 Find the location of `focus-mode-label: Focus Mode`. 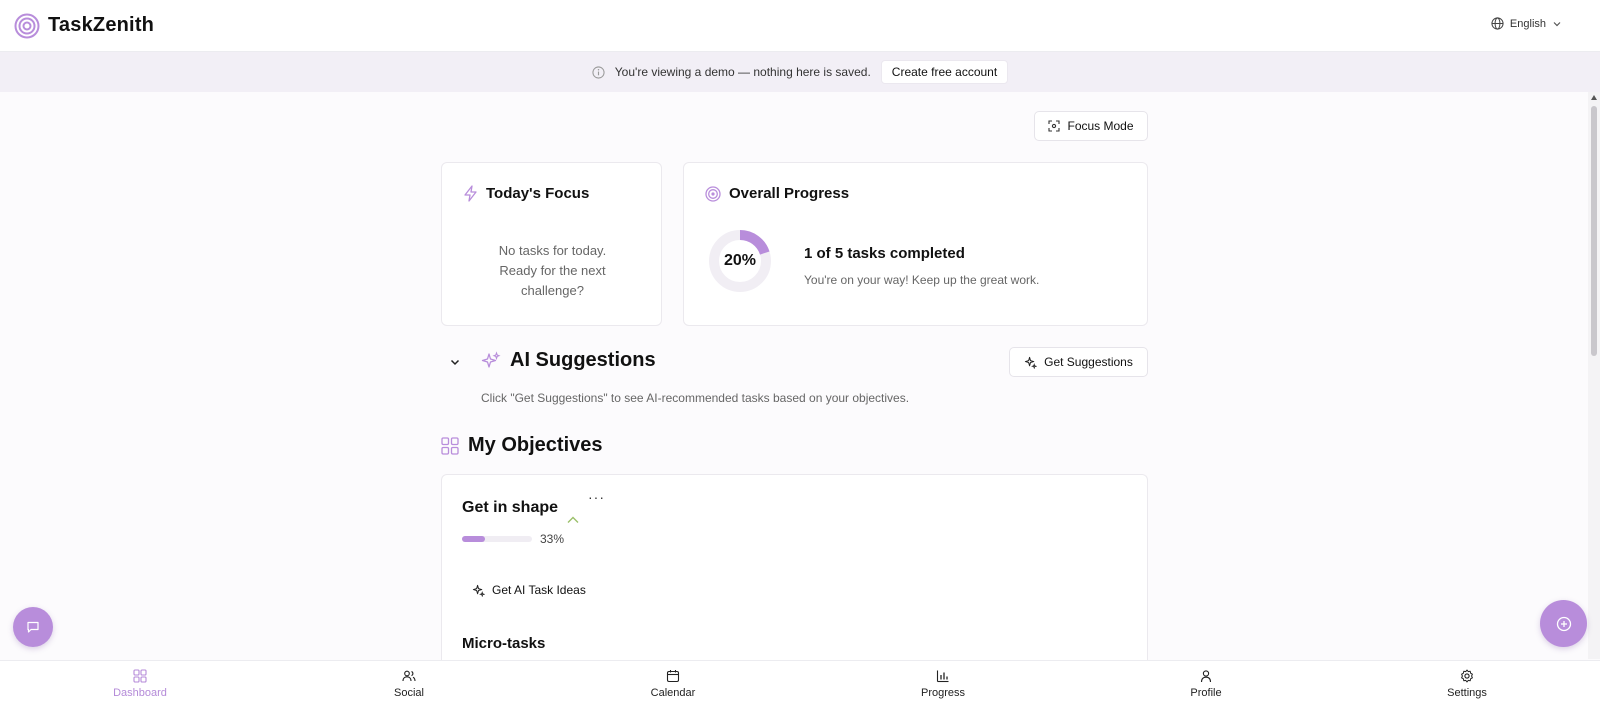

focus-mode-label: Focus Mode is located at coordinates (1100, 126).